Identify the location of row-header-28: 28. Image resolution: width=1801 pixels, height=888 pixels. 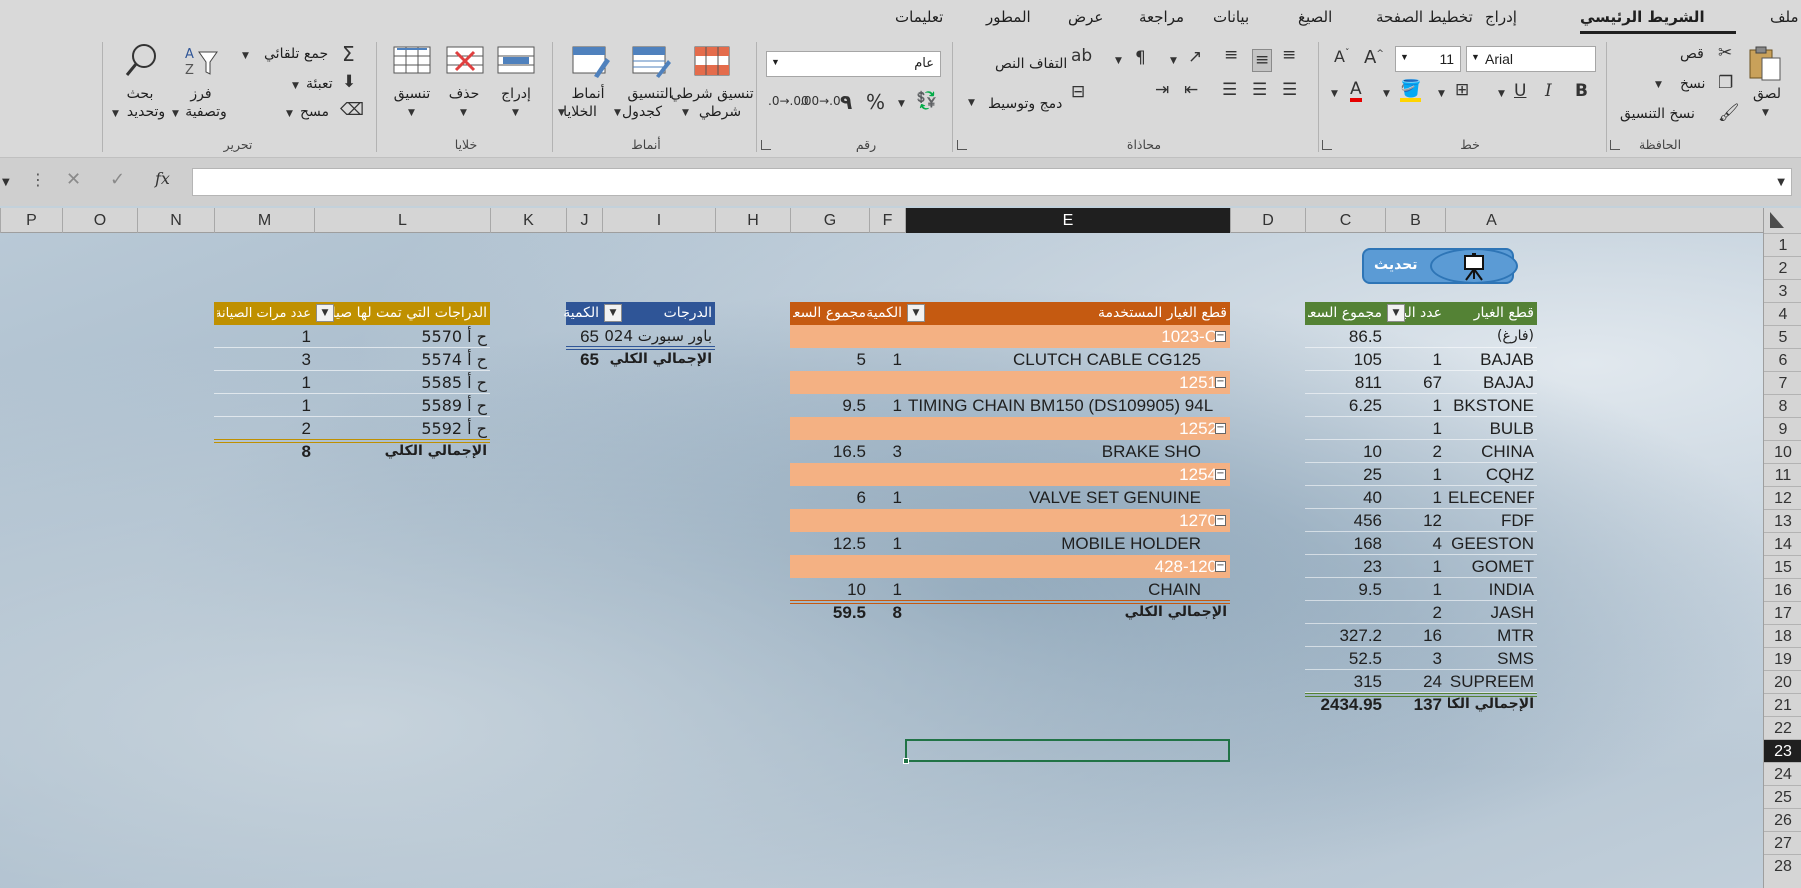
(1782, 865).